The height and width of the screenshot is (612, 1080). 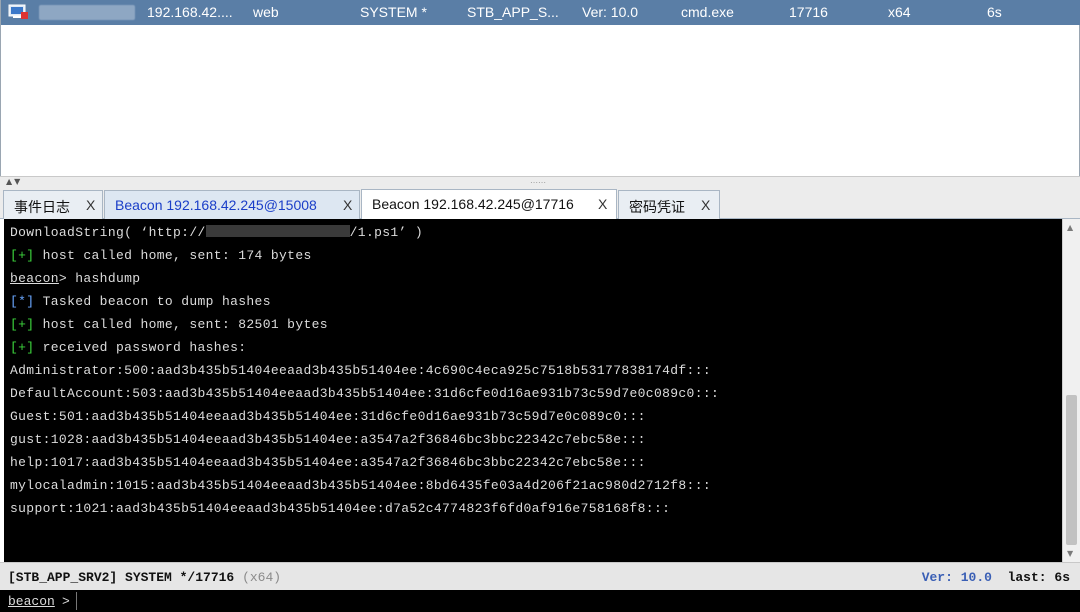 What do you see at coordinates (140, 301) in the screenshot?
I see `console-line: [*] Tasked beacon to dump hashes` at bounding box center [140, 301].